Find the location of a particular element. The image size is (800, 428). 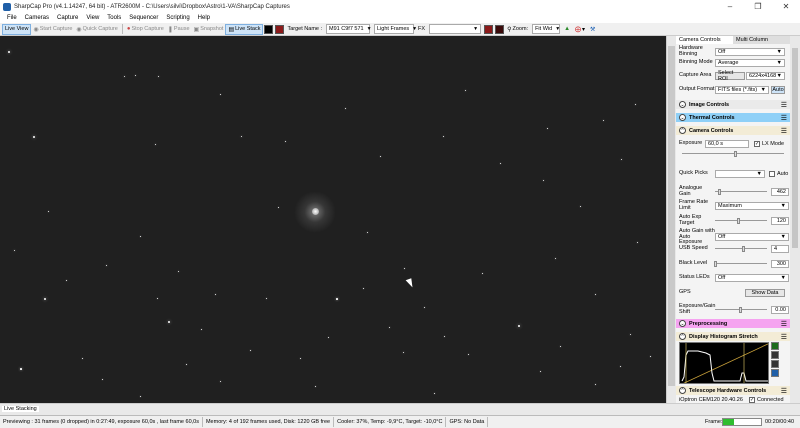

tab-live-stacking: Live Stacking is located at coordinates (20, 409).